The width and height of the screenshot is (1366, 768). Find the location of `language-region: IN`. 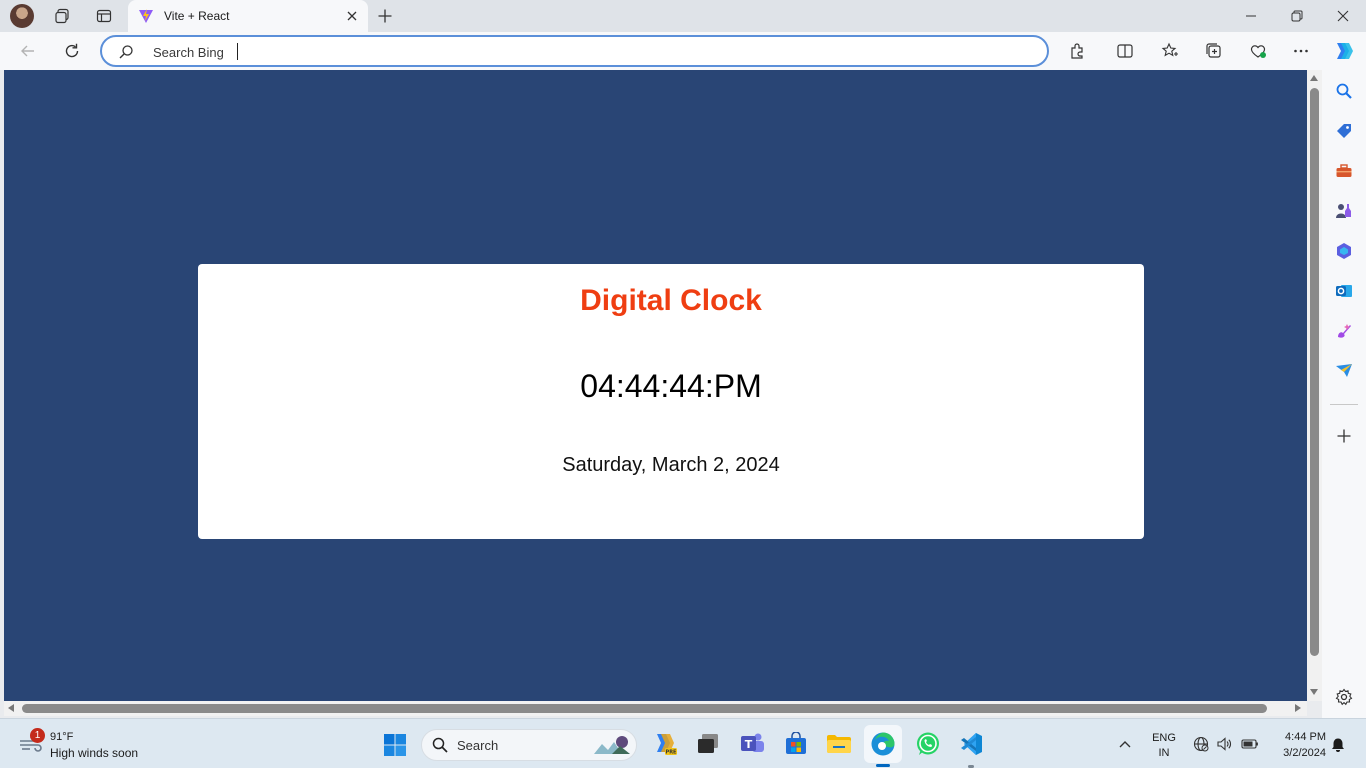

language-region: IN is located at coordinates (1164, 753).